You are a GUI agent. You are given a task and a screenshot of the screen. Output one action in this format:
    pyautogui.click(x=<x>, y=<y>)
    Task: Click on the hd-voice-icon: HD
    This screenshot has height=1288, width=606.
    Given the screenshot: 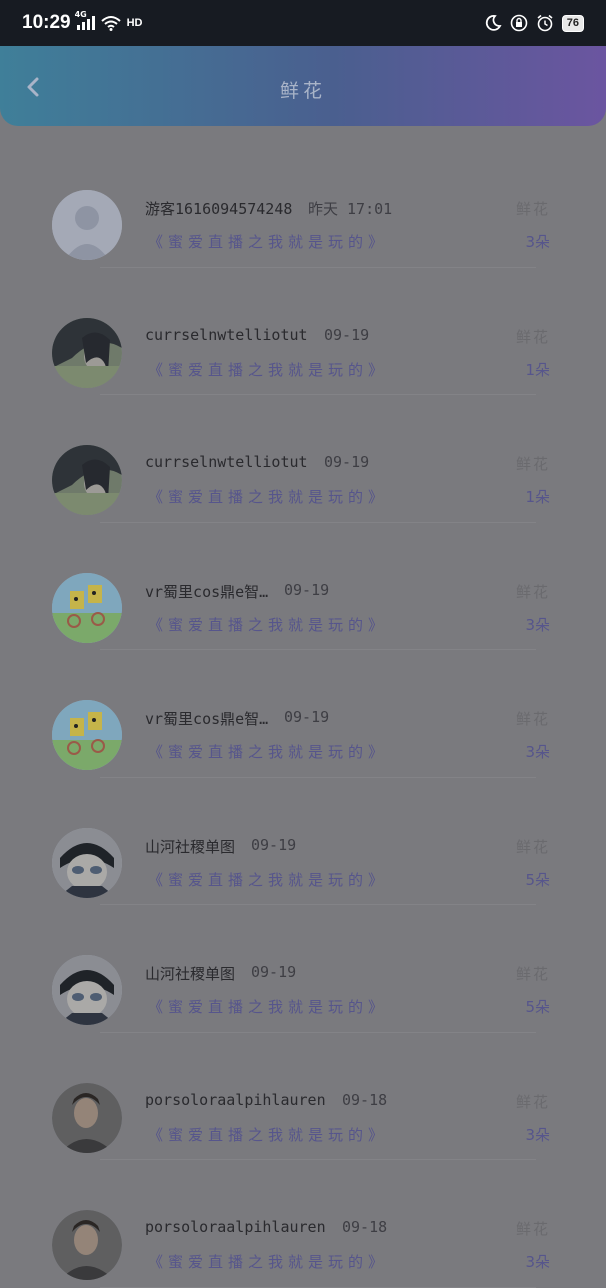 What is the action you would take?
    pyautogui.click(x=134, y=23)
    